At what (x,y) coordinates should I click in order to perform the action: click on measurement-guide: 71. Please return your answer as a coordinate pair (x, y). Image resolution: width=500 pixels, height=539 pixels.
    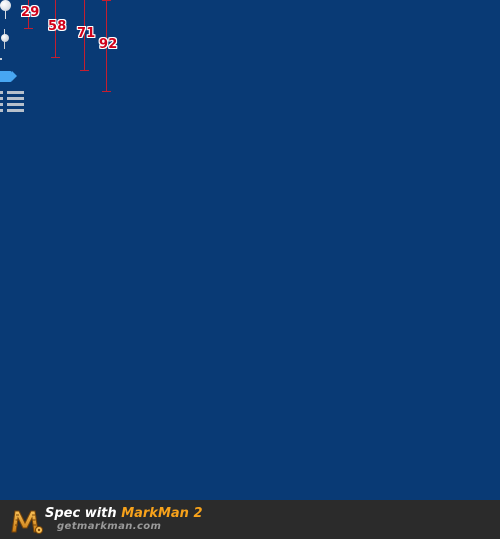
    Looking at the image, I should click on (86, 35).